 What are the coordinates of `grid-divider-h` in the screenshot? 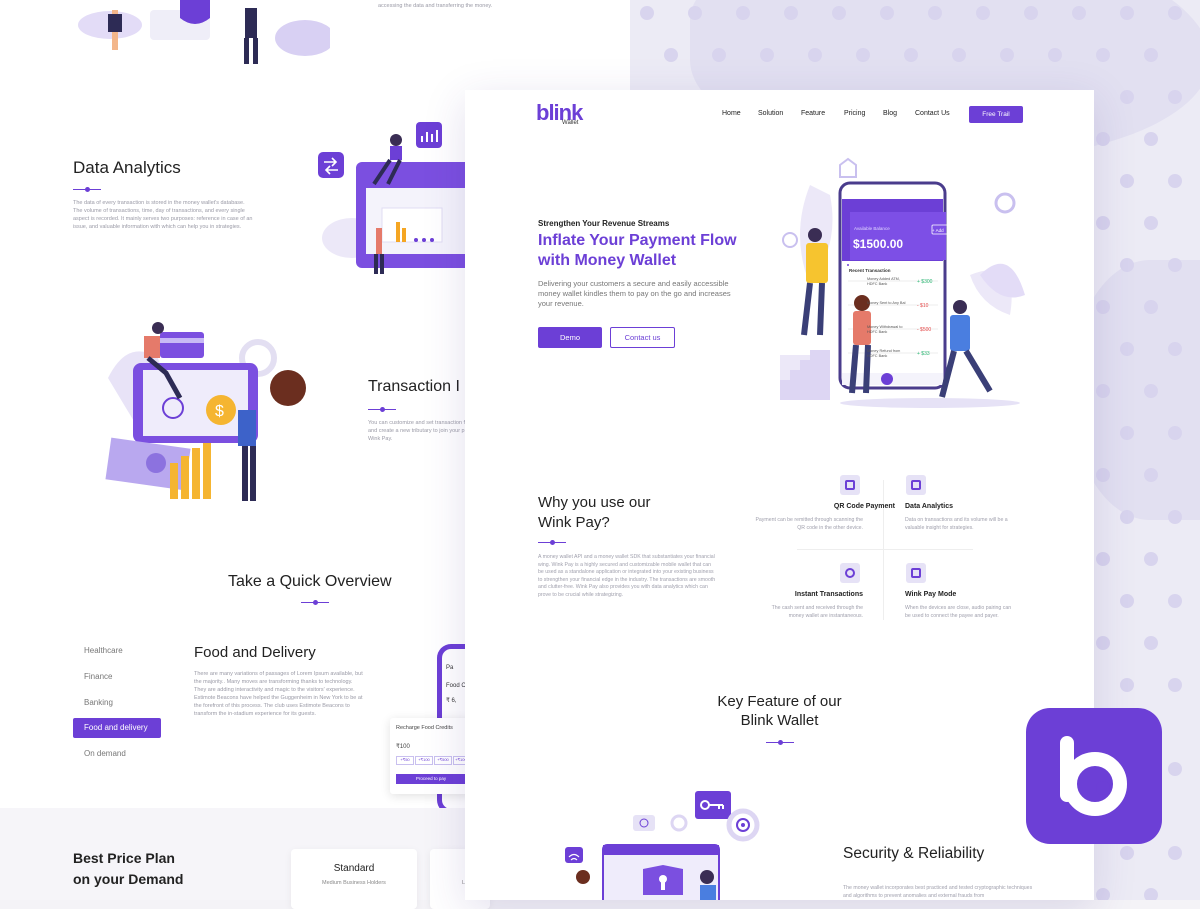 It's located at (885, 549).